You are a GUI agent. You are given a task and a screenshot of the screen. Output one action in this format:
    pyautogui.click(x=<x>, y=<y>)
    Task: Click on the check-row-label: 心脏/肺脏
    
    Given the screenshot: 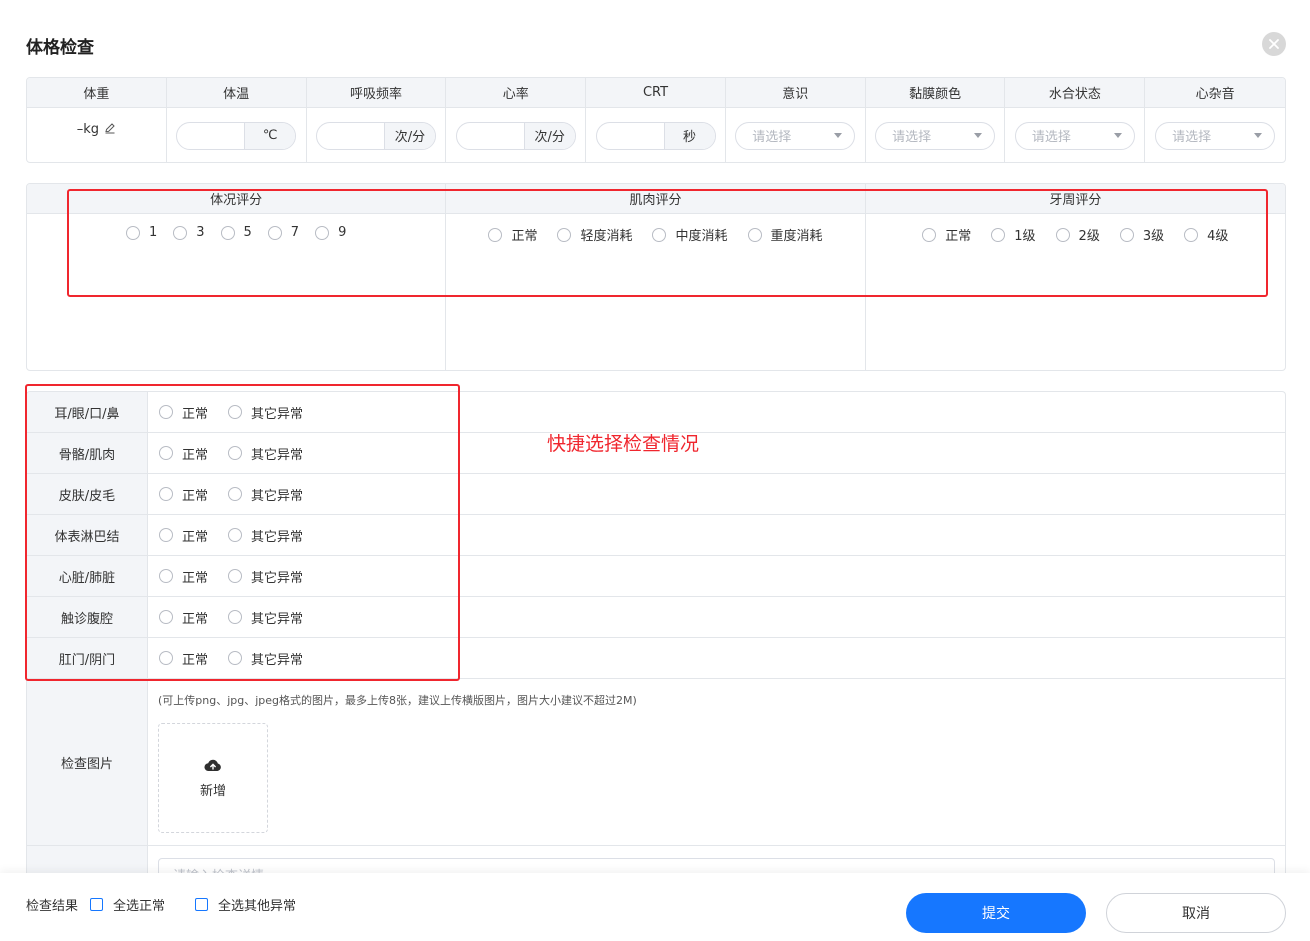 What is the action you would take?
    pyautogui.click(x=87, y=576)
    